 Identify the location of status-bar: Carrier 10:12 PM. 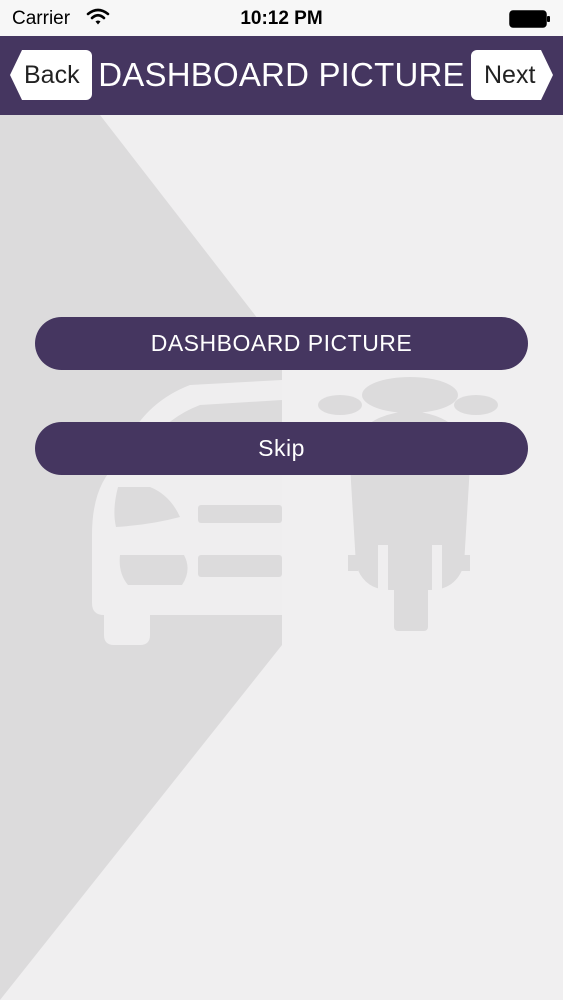
(281, 18).